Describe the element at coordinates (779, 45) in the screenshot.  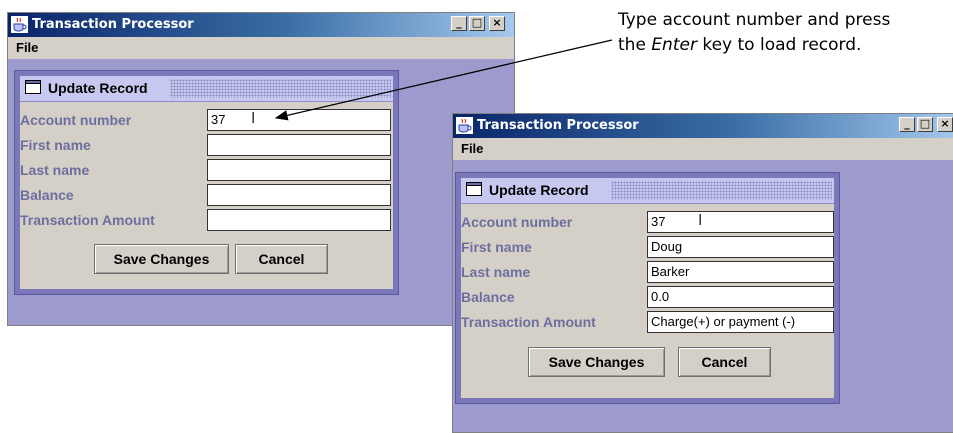
I see `callout-line-2-suffix: key to load record.` at that location.